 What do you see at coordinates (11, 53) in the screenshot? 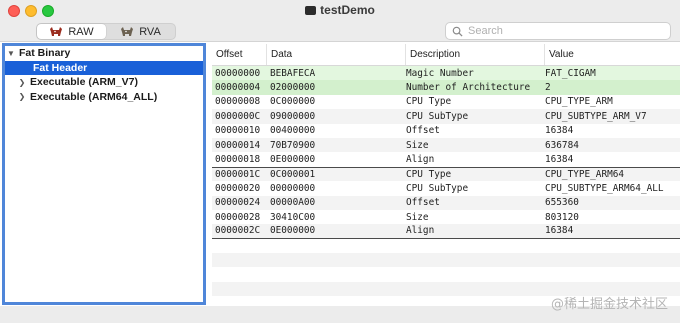
I see `chevron-down-icon: ▼` at bounding box center [11, 53].